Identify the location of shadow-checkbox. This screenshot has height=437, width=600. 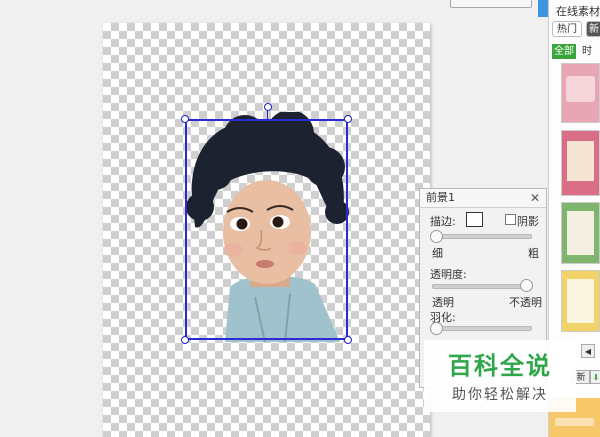
(510, 219).